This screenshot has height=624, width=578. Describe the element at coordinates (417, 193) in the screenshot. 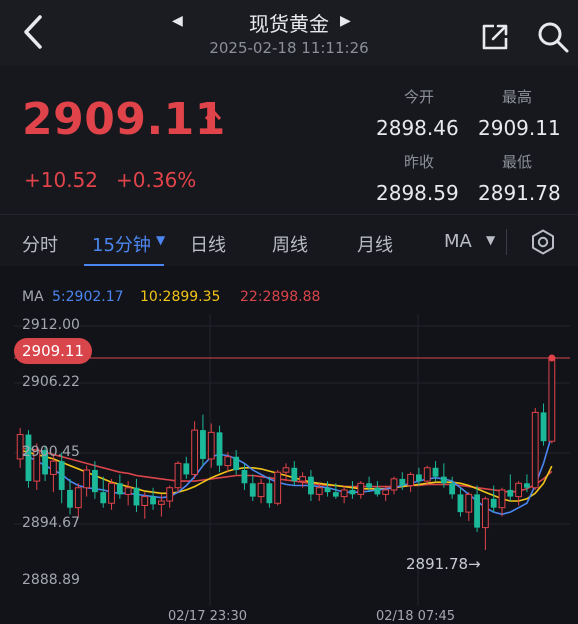

I see `prev-close-value: 2898.59` at that location.